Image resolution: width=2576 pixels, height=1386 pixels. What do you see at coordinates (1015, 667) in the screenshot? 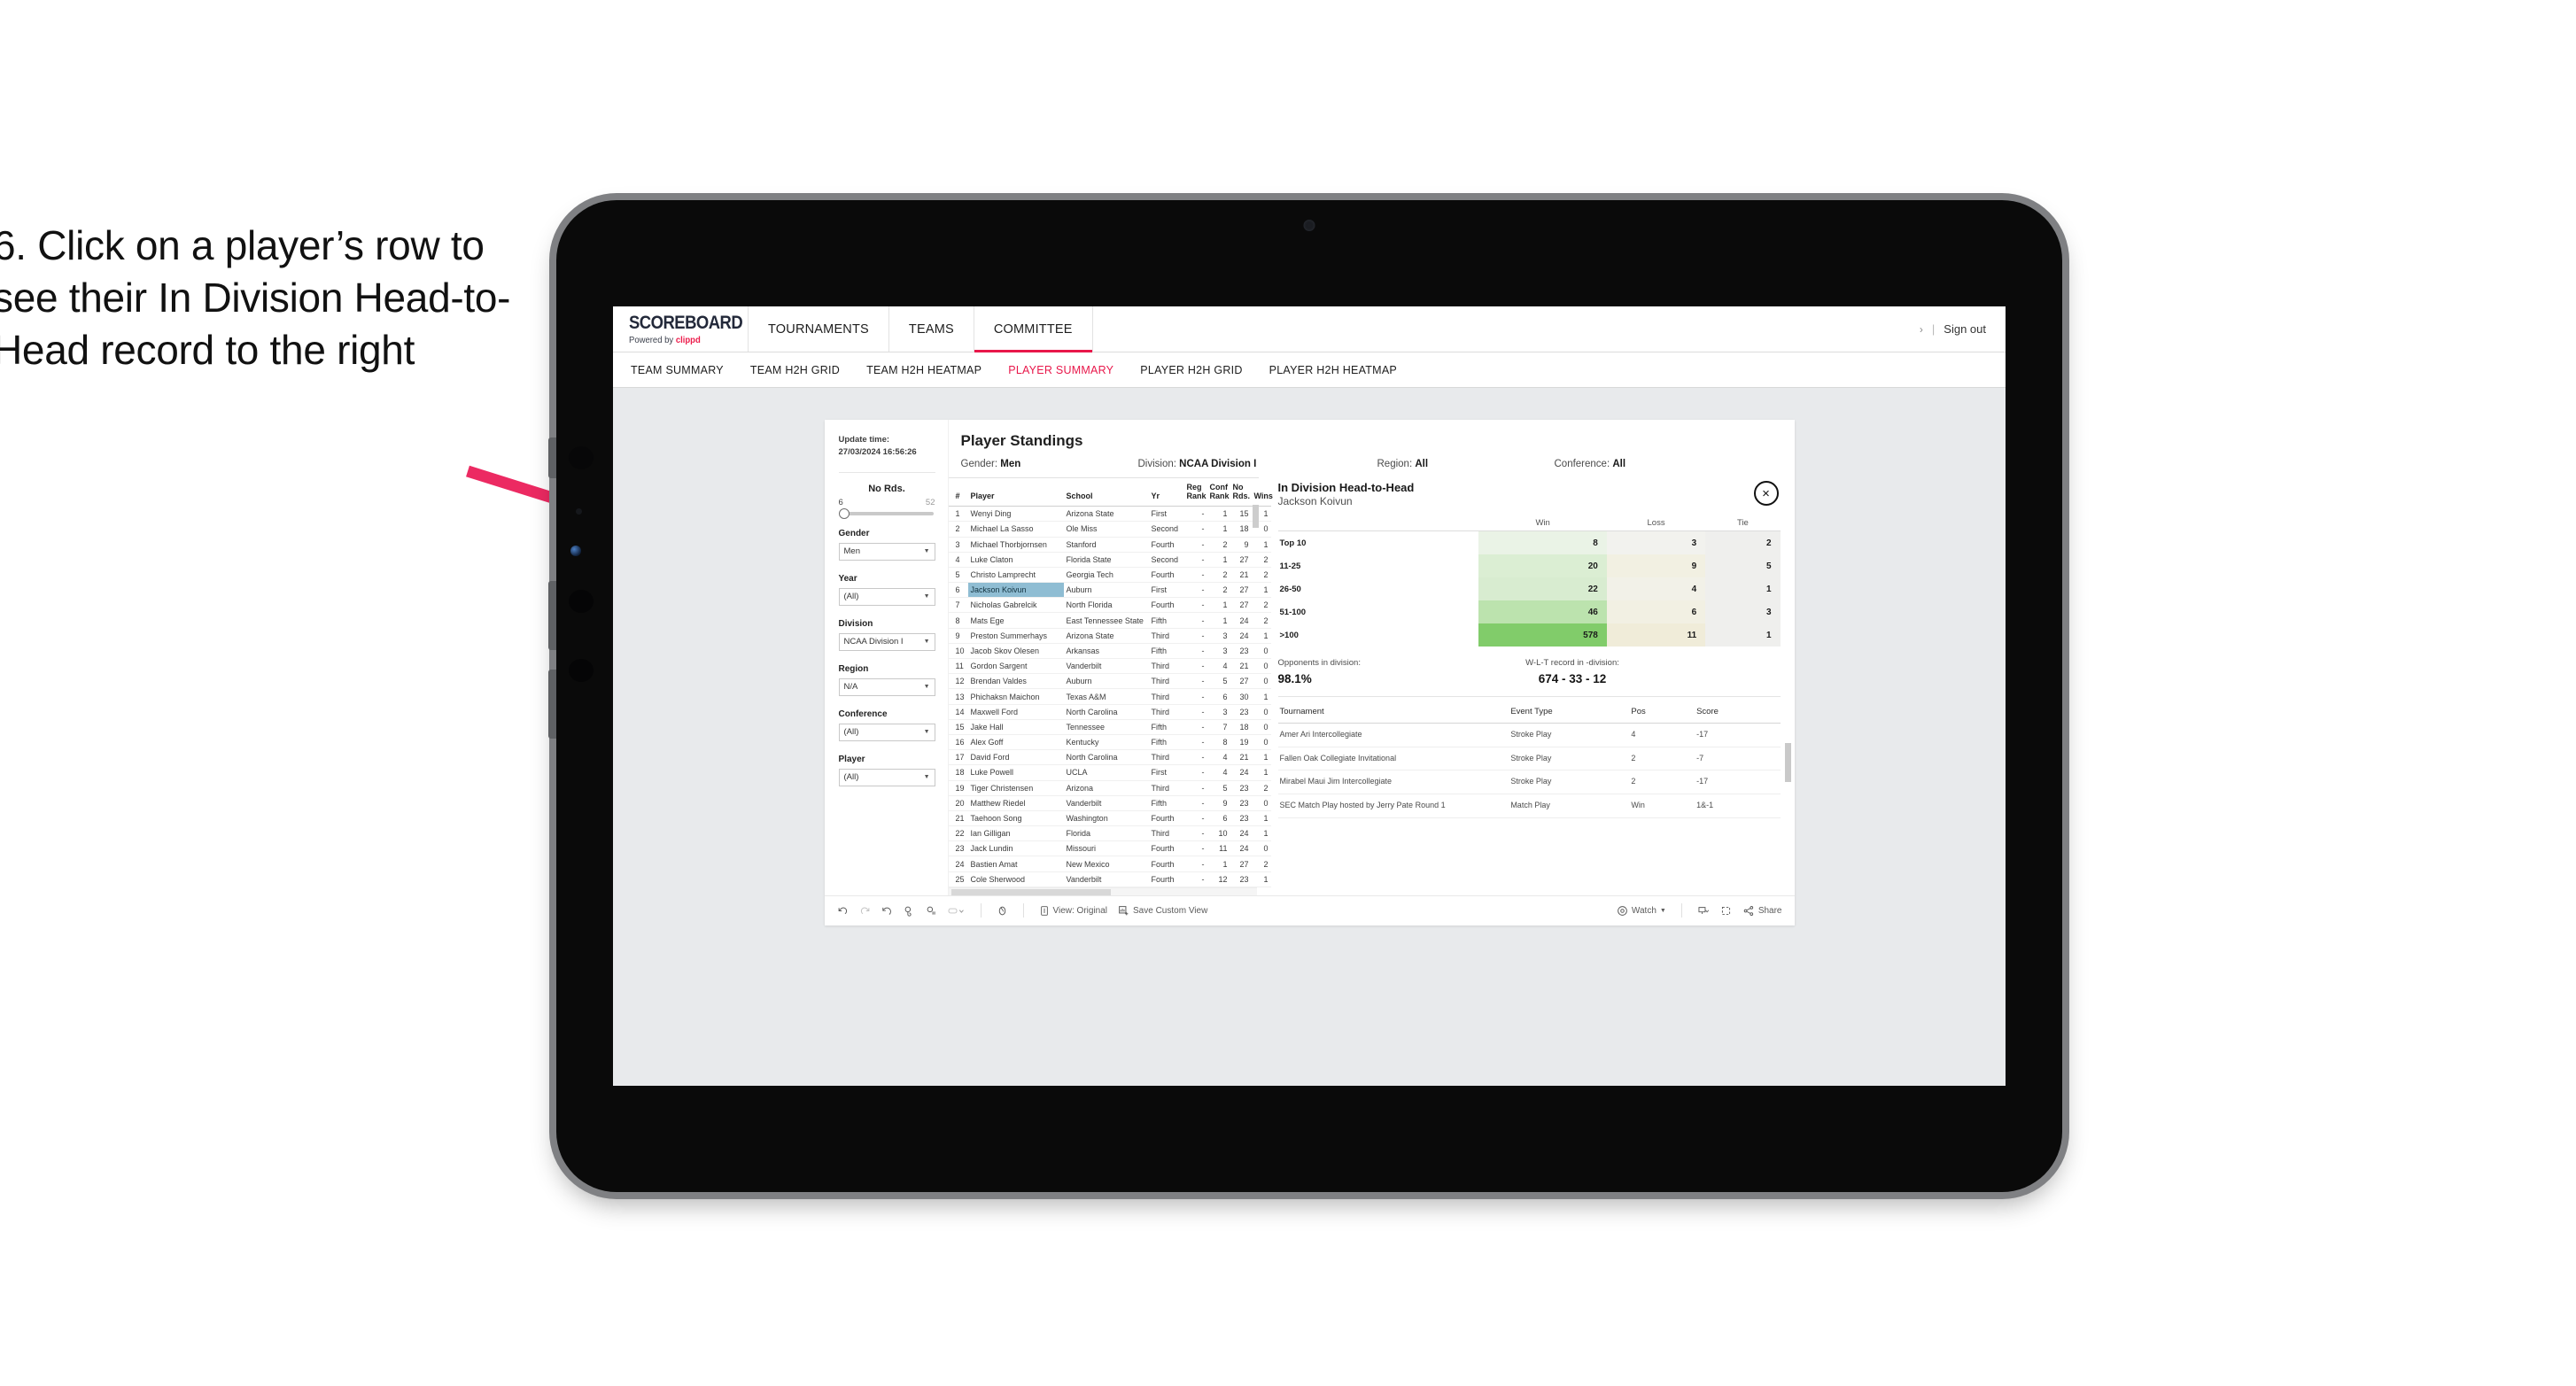
I see `row-player: Gordon Sargent` at bounding box center [1015, 667].